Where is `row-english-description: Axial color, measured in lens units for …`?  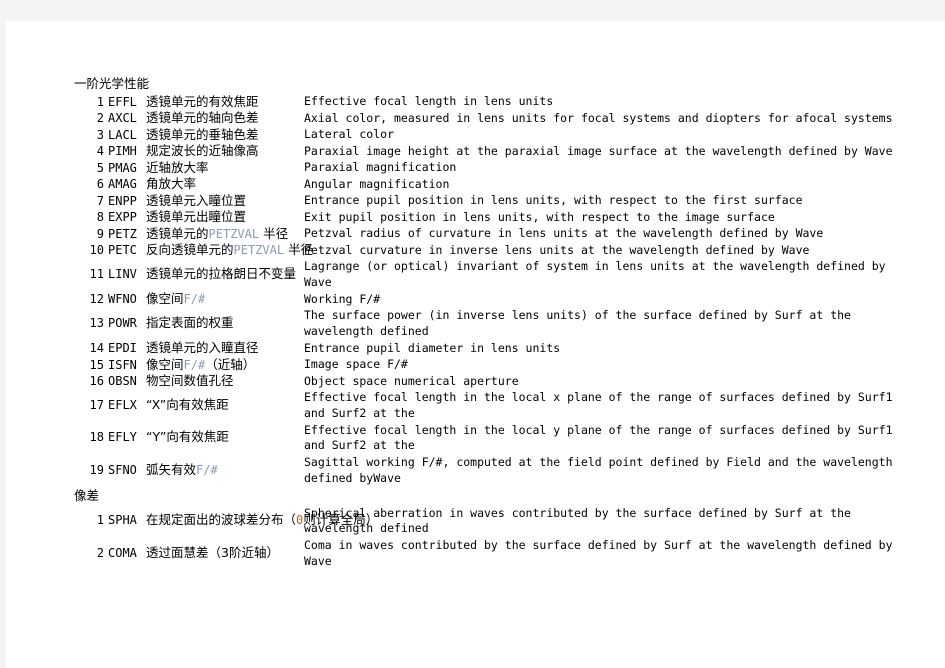 row-english-description: Axial color, measured in lens units for … is located at coordinates (598, 117).